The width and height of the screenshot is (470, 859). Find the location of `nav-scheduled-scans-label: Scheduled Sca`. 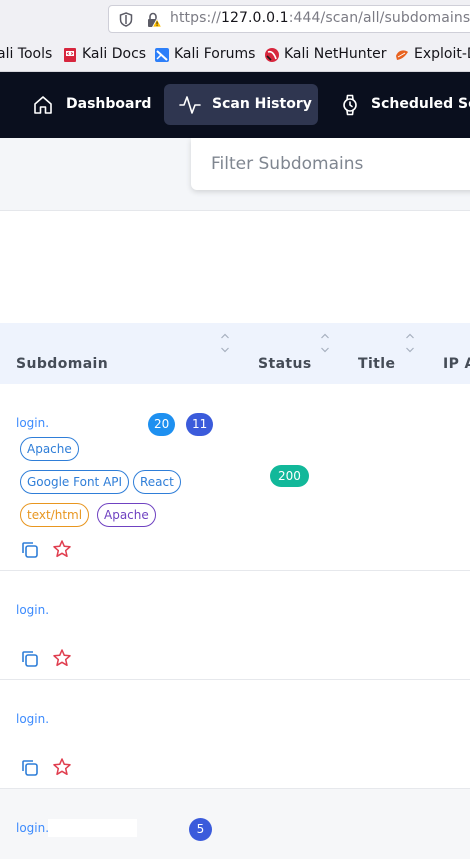

nav-scheduled-scans-label: Scheduled Sca is located at coordinates (420, 104).